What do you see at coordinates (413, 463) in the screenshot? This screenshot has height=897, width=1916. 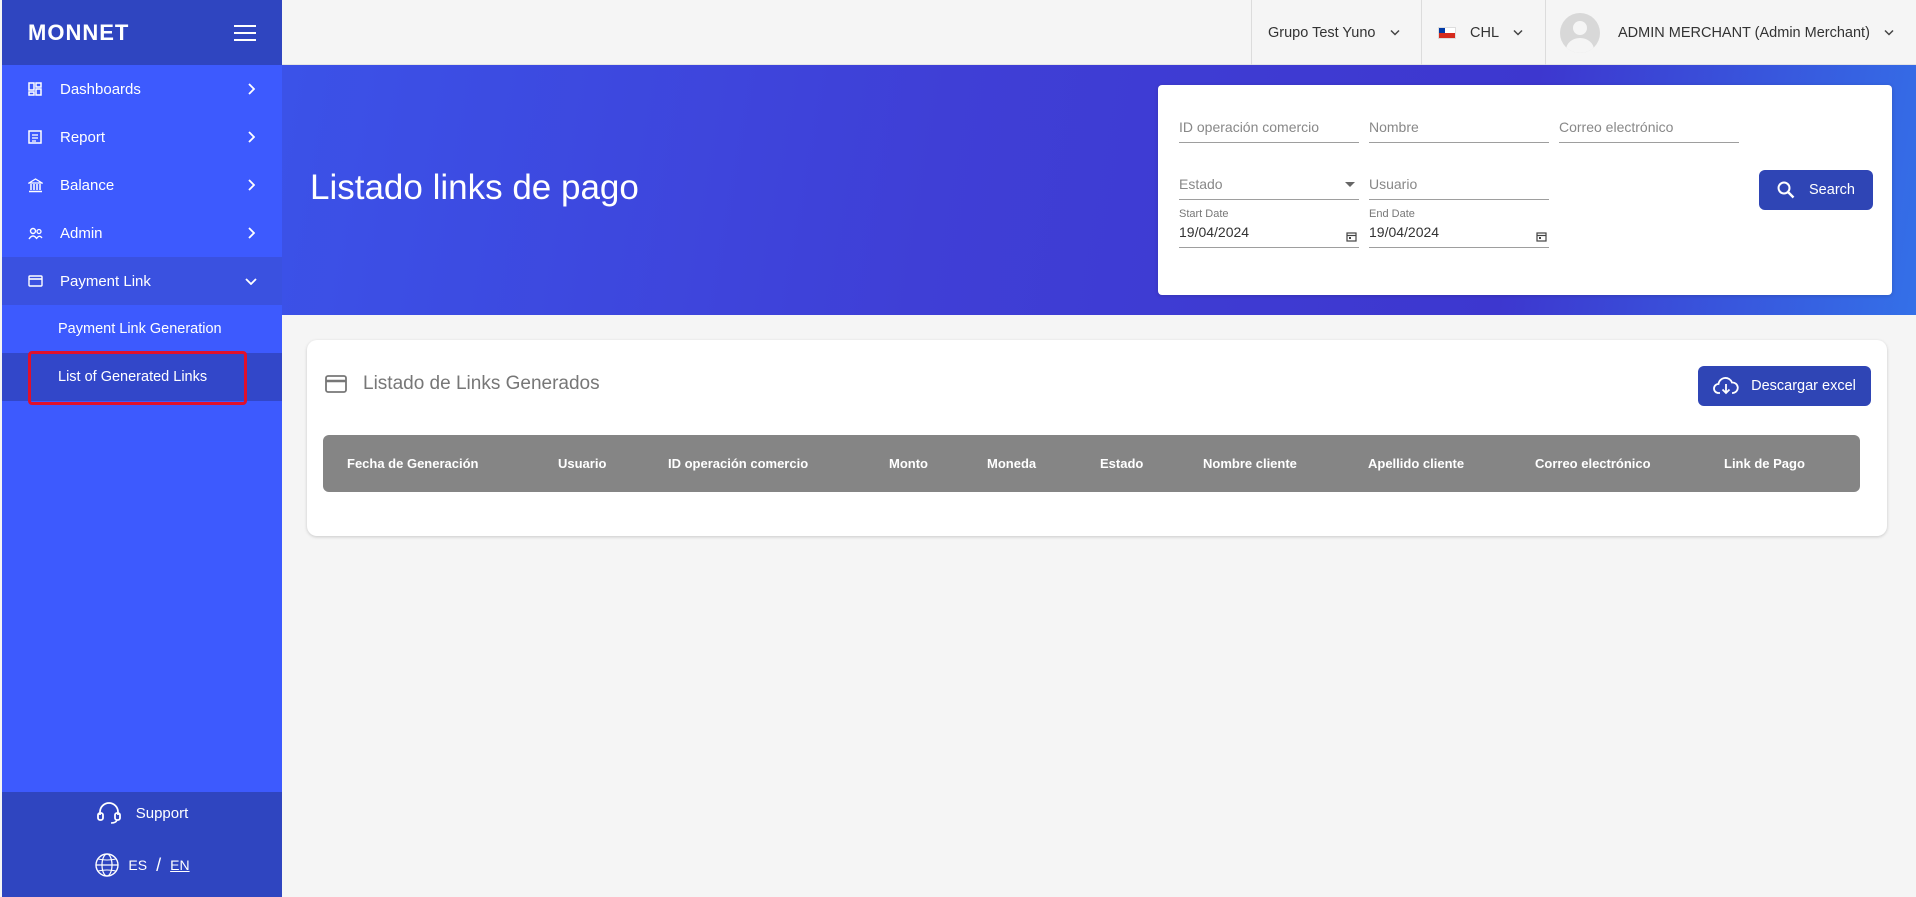 I see `column-header: Fecha de Generación` at bounding box center [413, 463].